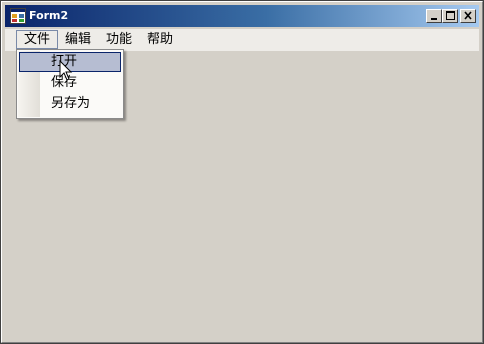 The height and width of the screenshot is (344, 484). I want to click on title-bar: Form2, so click(242, 16).